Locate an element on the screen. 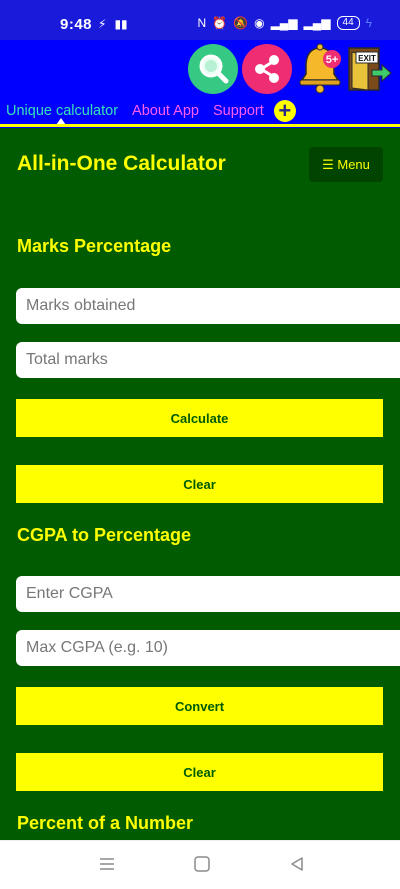 This screenshot has height=889, width=400. clear-marks-button: Clear is located at coordinates (199, 484).